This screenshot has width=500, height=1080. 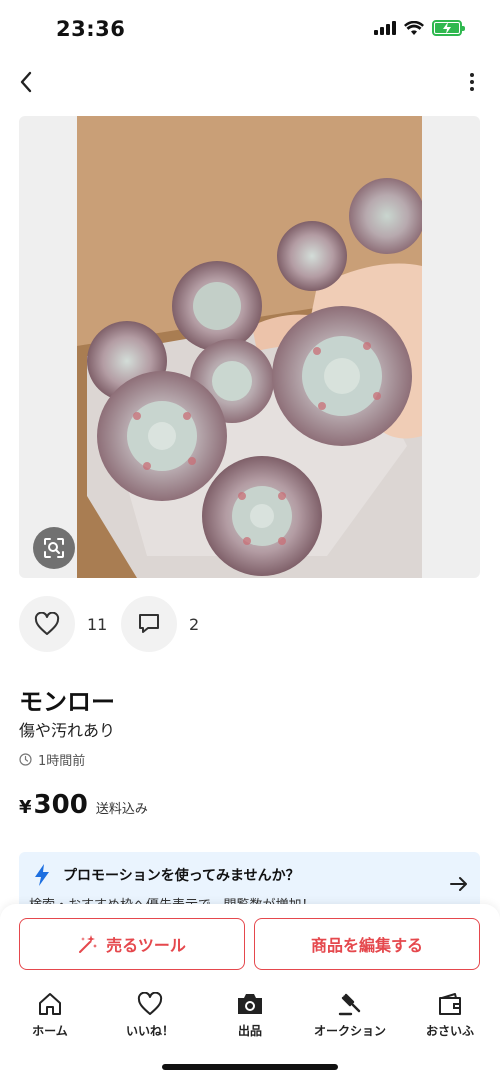 I want to click on image-search-button, so click(x=54, y=548).